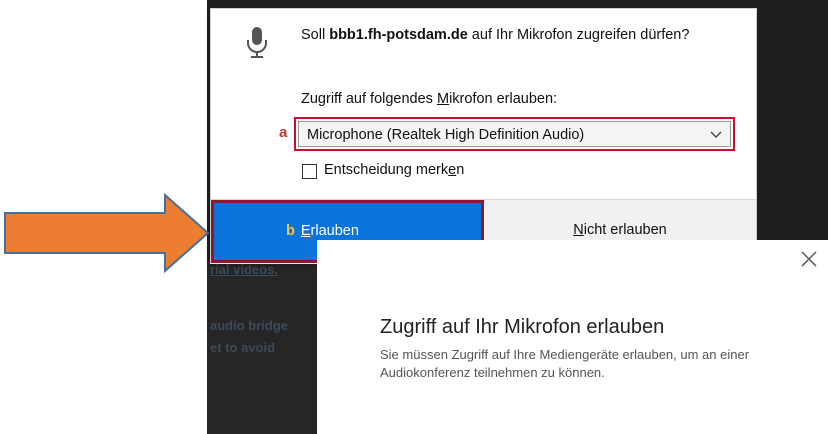  Describe the element at coordinates (578, 35) in the screenshot. I see `question-suffix: auf Ihr Mikrofon zugreifen dürfen?` at that location.